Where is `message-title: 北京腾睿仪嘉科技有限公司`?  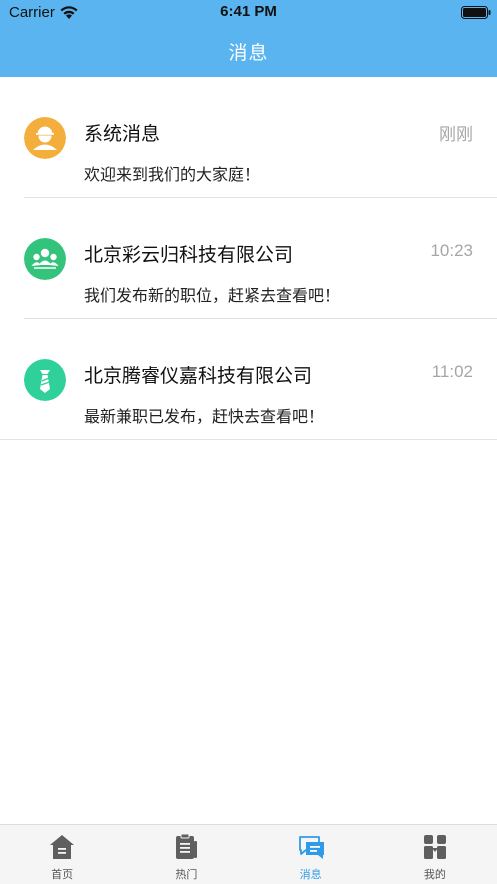
message-title: 北京腾睿仪嘉科技有限公司 is located at coordinates (198, 376).